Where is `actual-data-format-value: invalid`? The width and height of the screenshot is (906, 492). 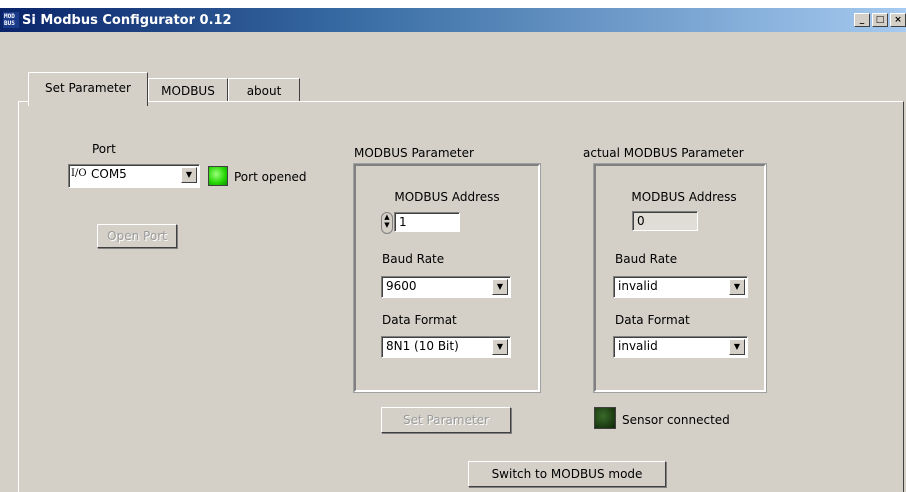
actual-data-format-value: invalid is located at coordinates (638, 346).